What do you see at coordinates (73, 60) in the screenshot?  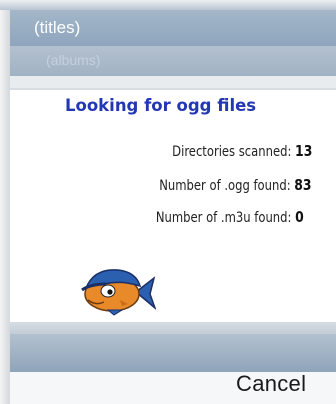 I see `list-subtitle: (albums)` at bounding box center [73, 60].